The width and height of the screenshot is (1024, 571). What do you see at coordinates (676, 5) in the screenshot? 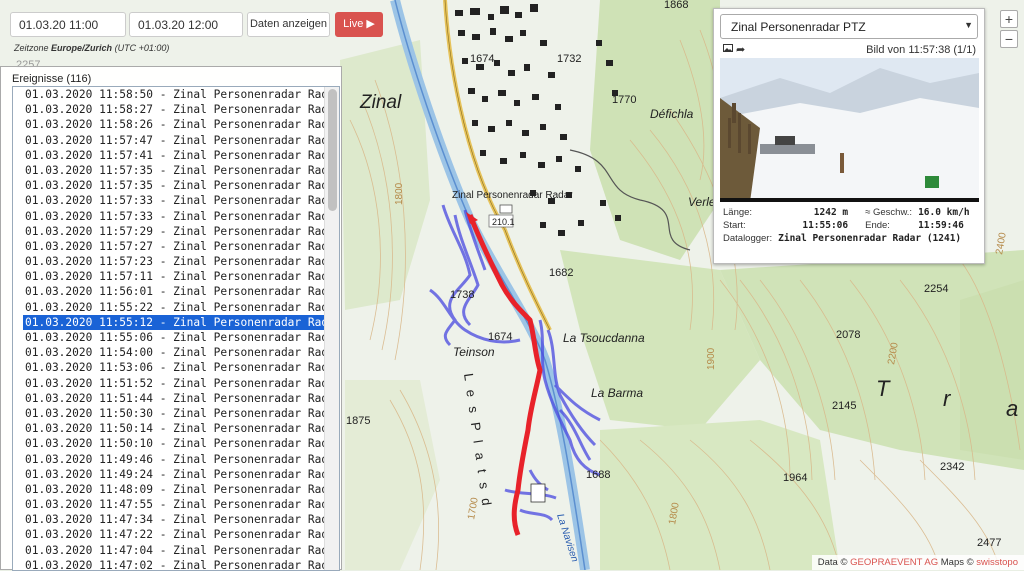
I see `elevation-label: 1868` at bounding box center [676, 5].